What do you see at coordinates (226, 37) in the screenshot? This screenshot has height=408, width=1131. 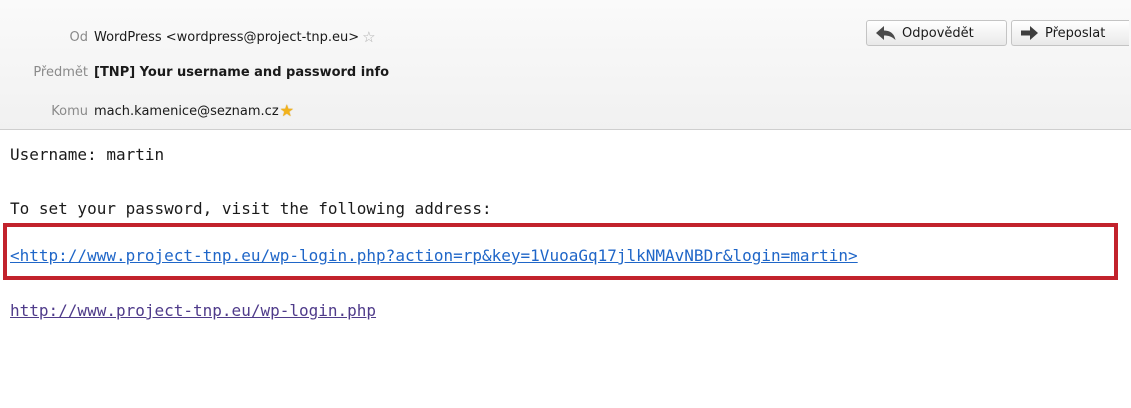 I see `from-address: WordPress <wordpress@project-tnp.eu>` at bounding box center [226, 37].